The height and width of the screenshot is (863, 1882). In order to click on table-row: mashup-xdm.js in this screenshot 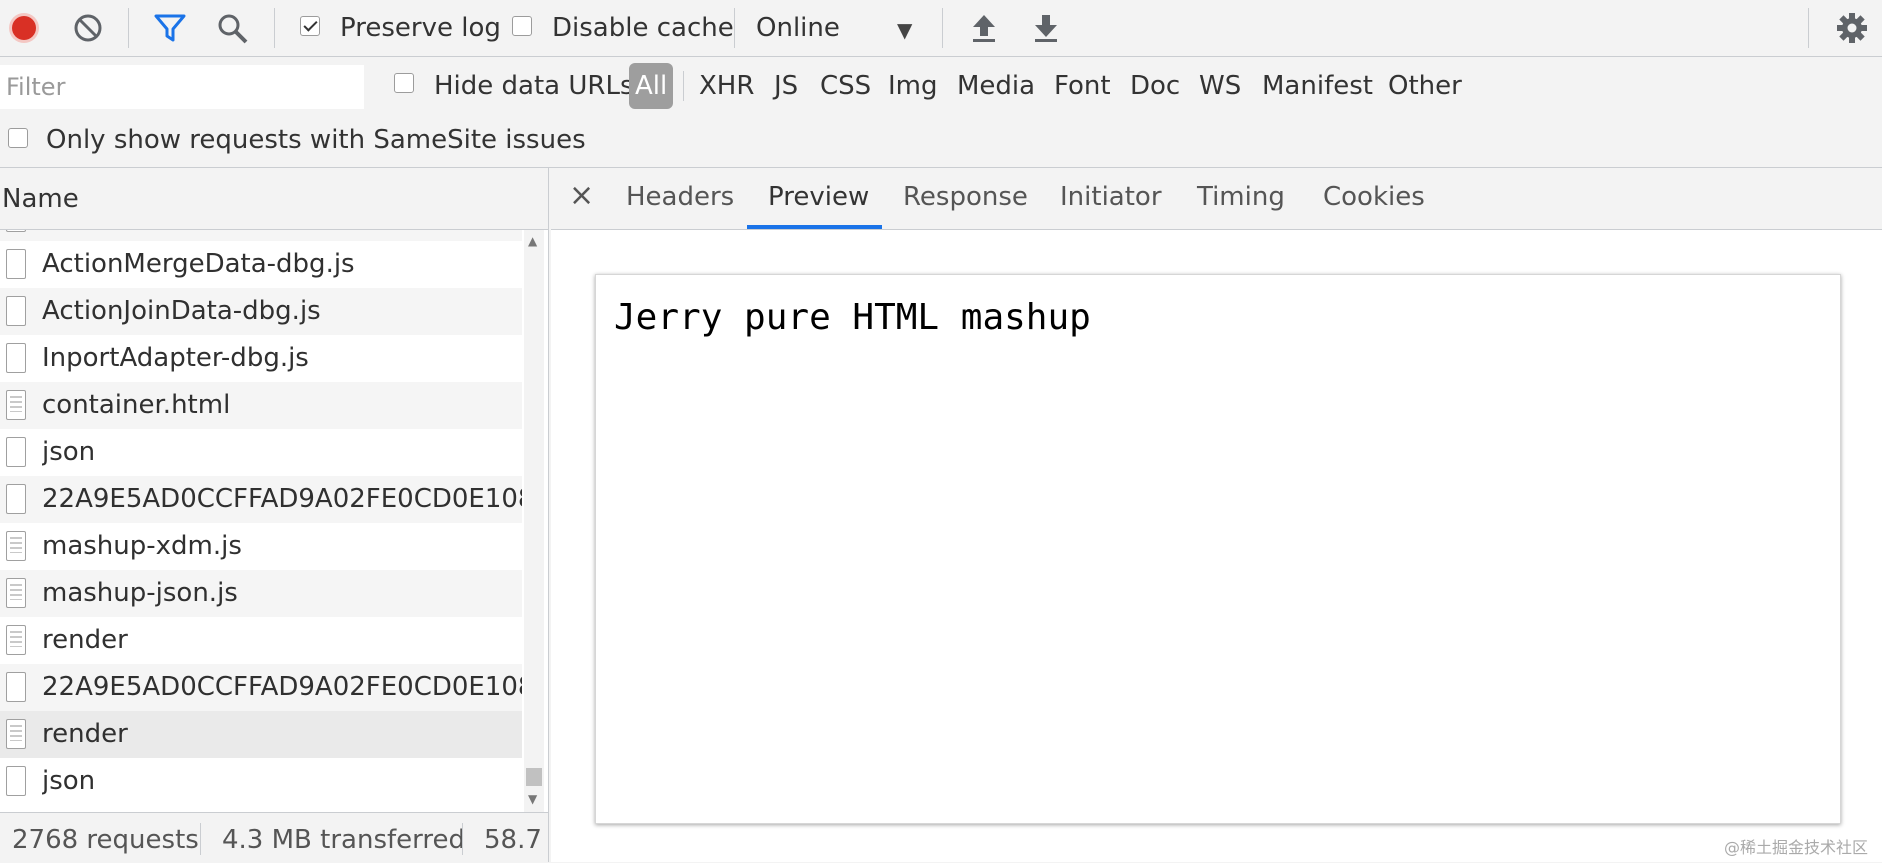, I will do `click(261, 546)`.